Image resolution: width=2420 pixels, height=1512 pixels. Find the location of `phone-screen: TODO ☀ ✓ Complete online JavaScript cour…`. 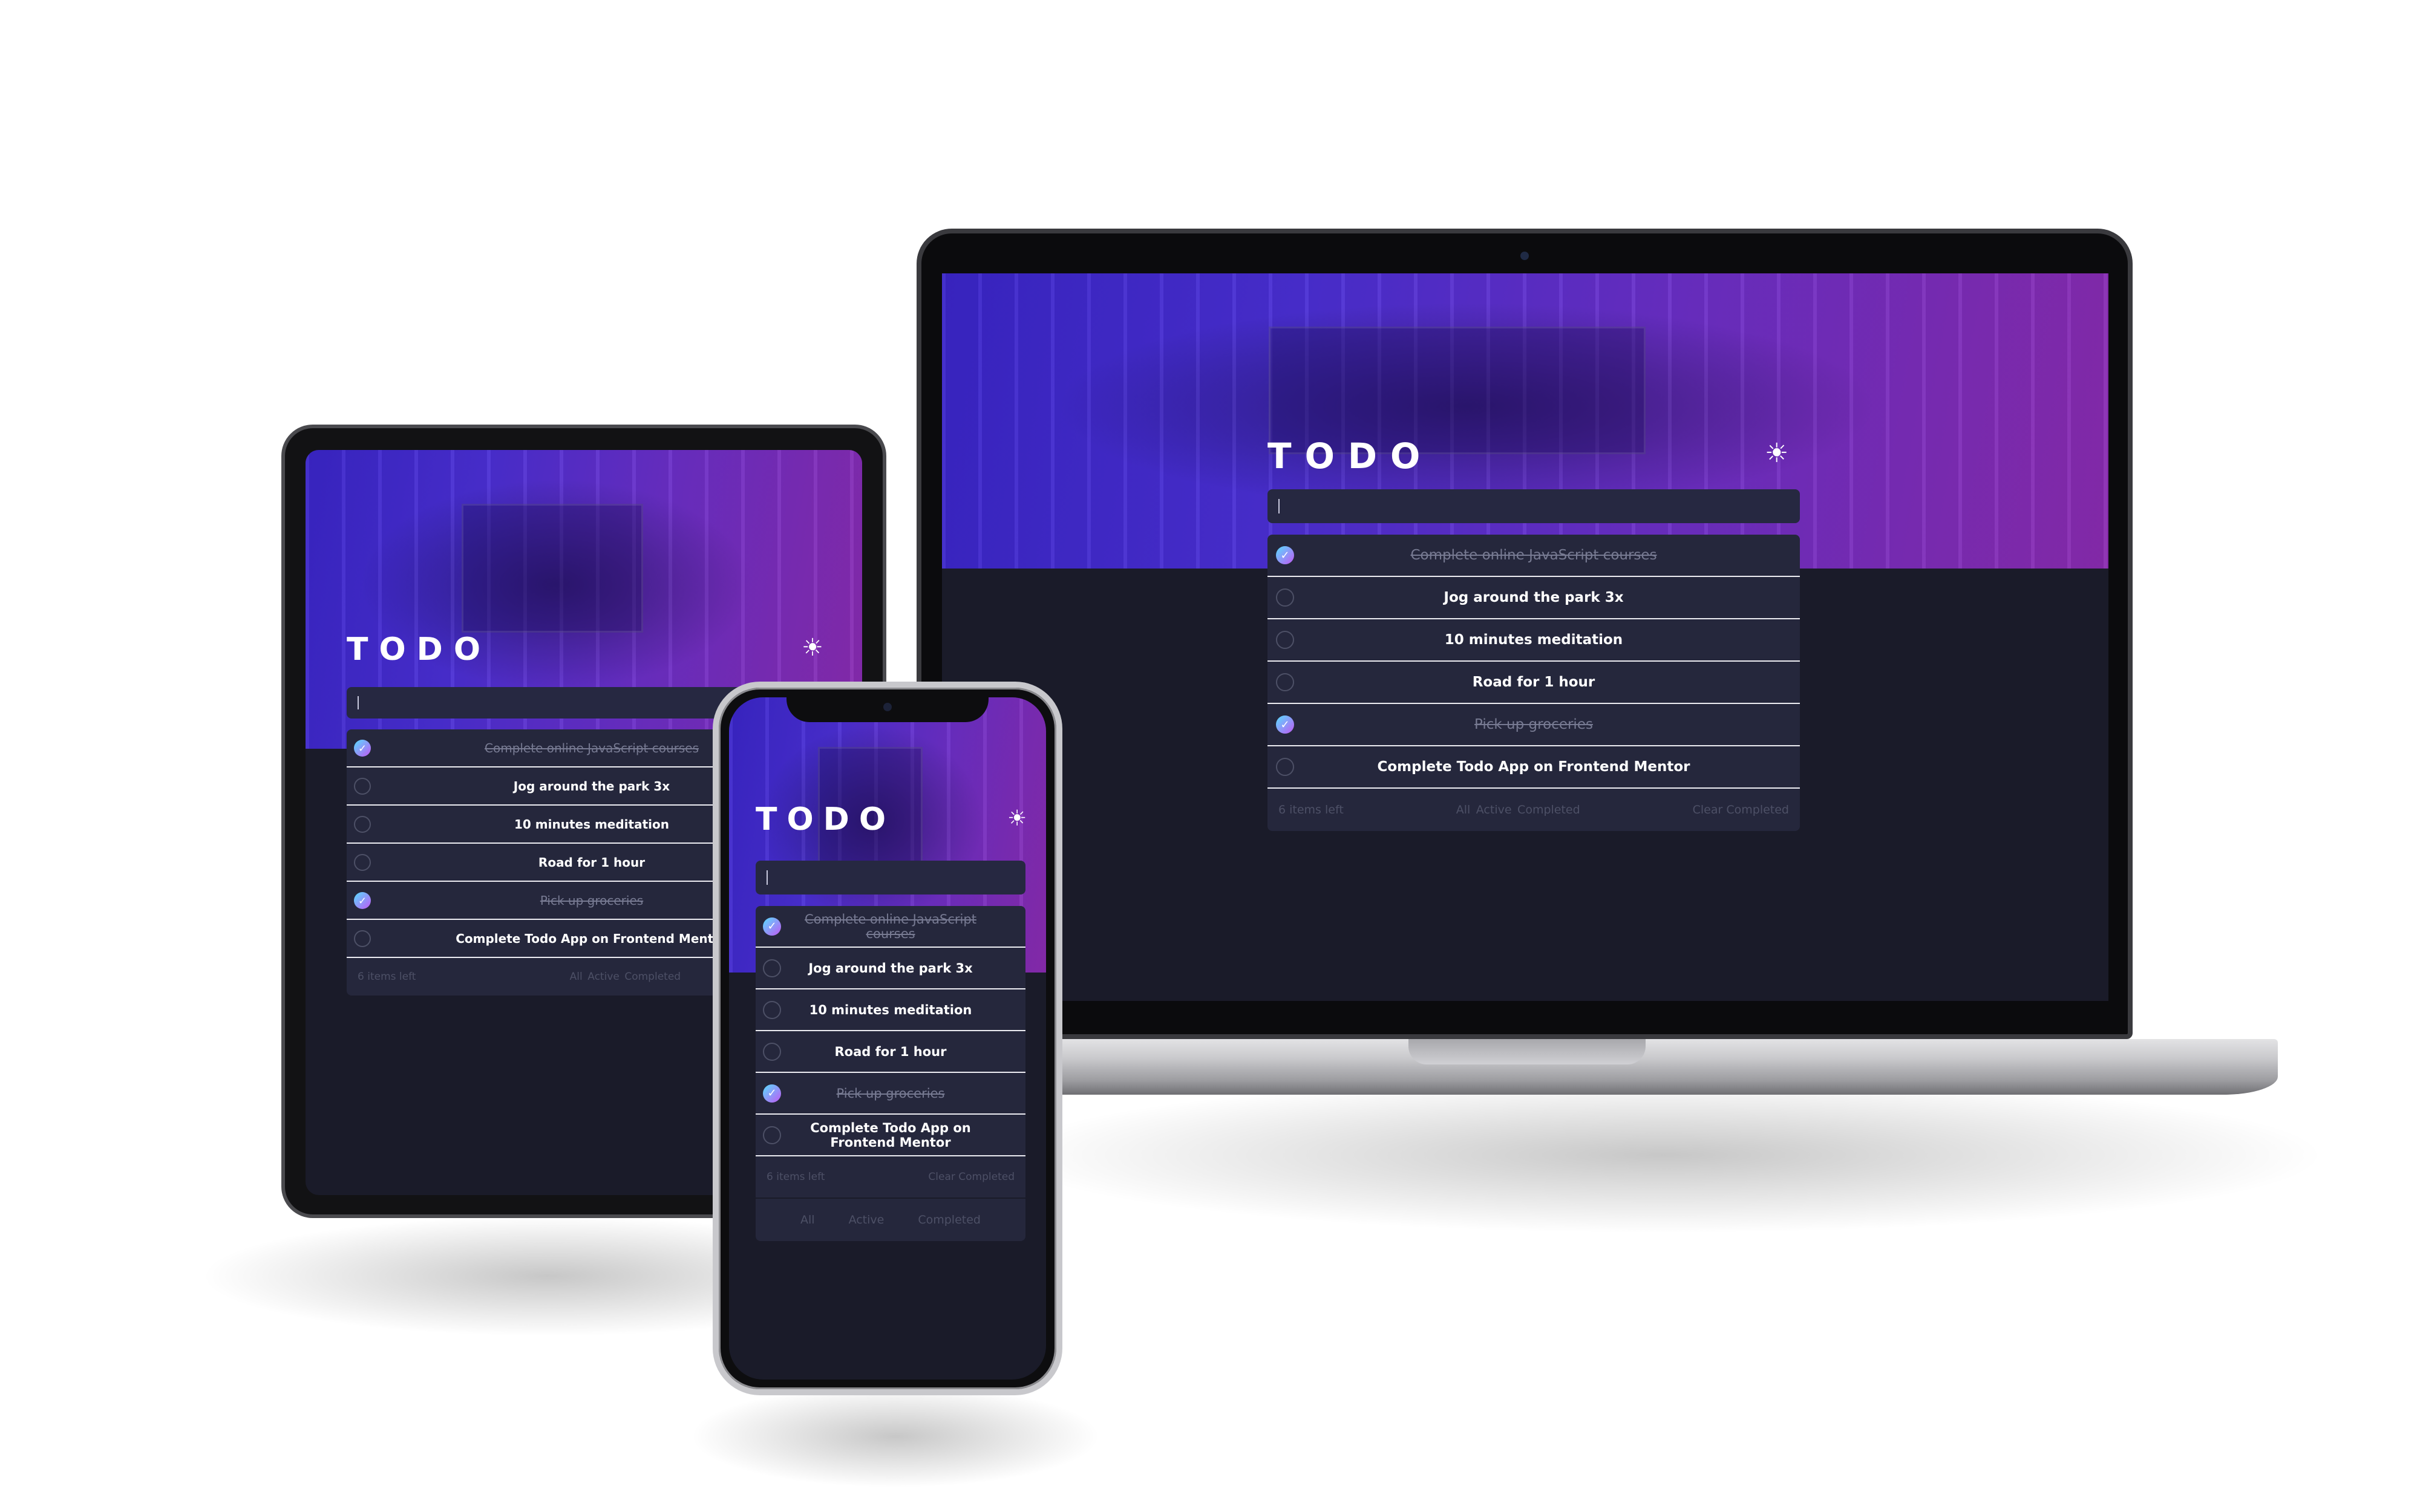

phone-screen: TODO ☀ ✓ Complete online JavaScript cour… is located at coordinates (887, 1038).